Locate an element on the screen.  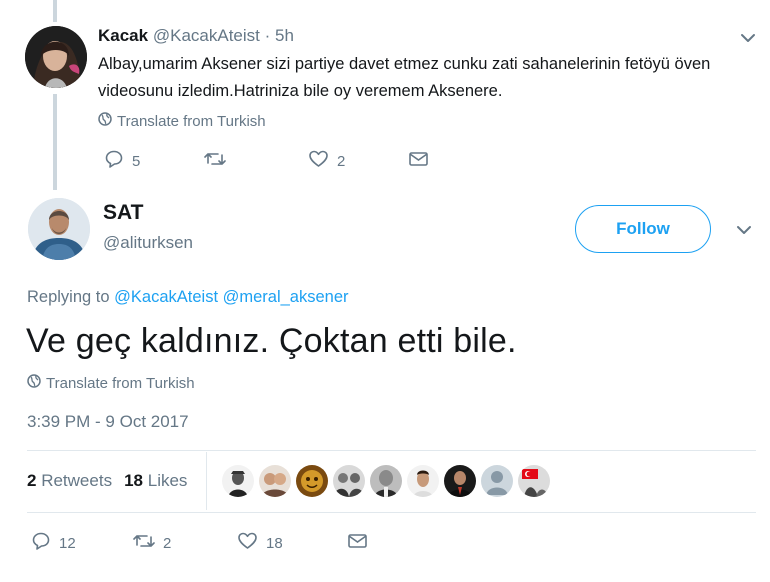
like-count: 2 is located at coordinates (341, 161).